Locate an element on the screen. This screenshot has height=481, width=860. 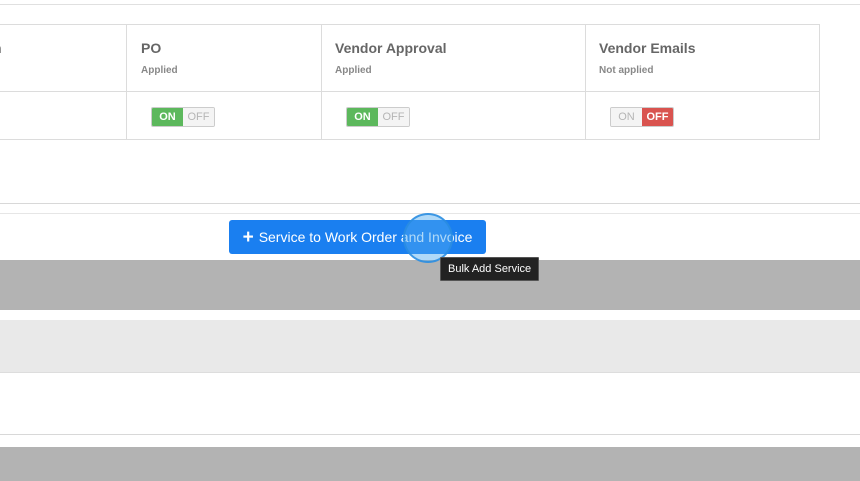
top-divider is located at coordinates (430, 4).